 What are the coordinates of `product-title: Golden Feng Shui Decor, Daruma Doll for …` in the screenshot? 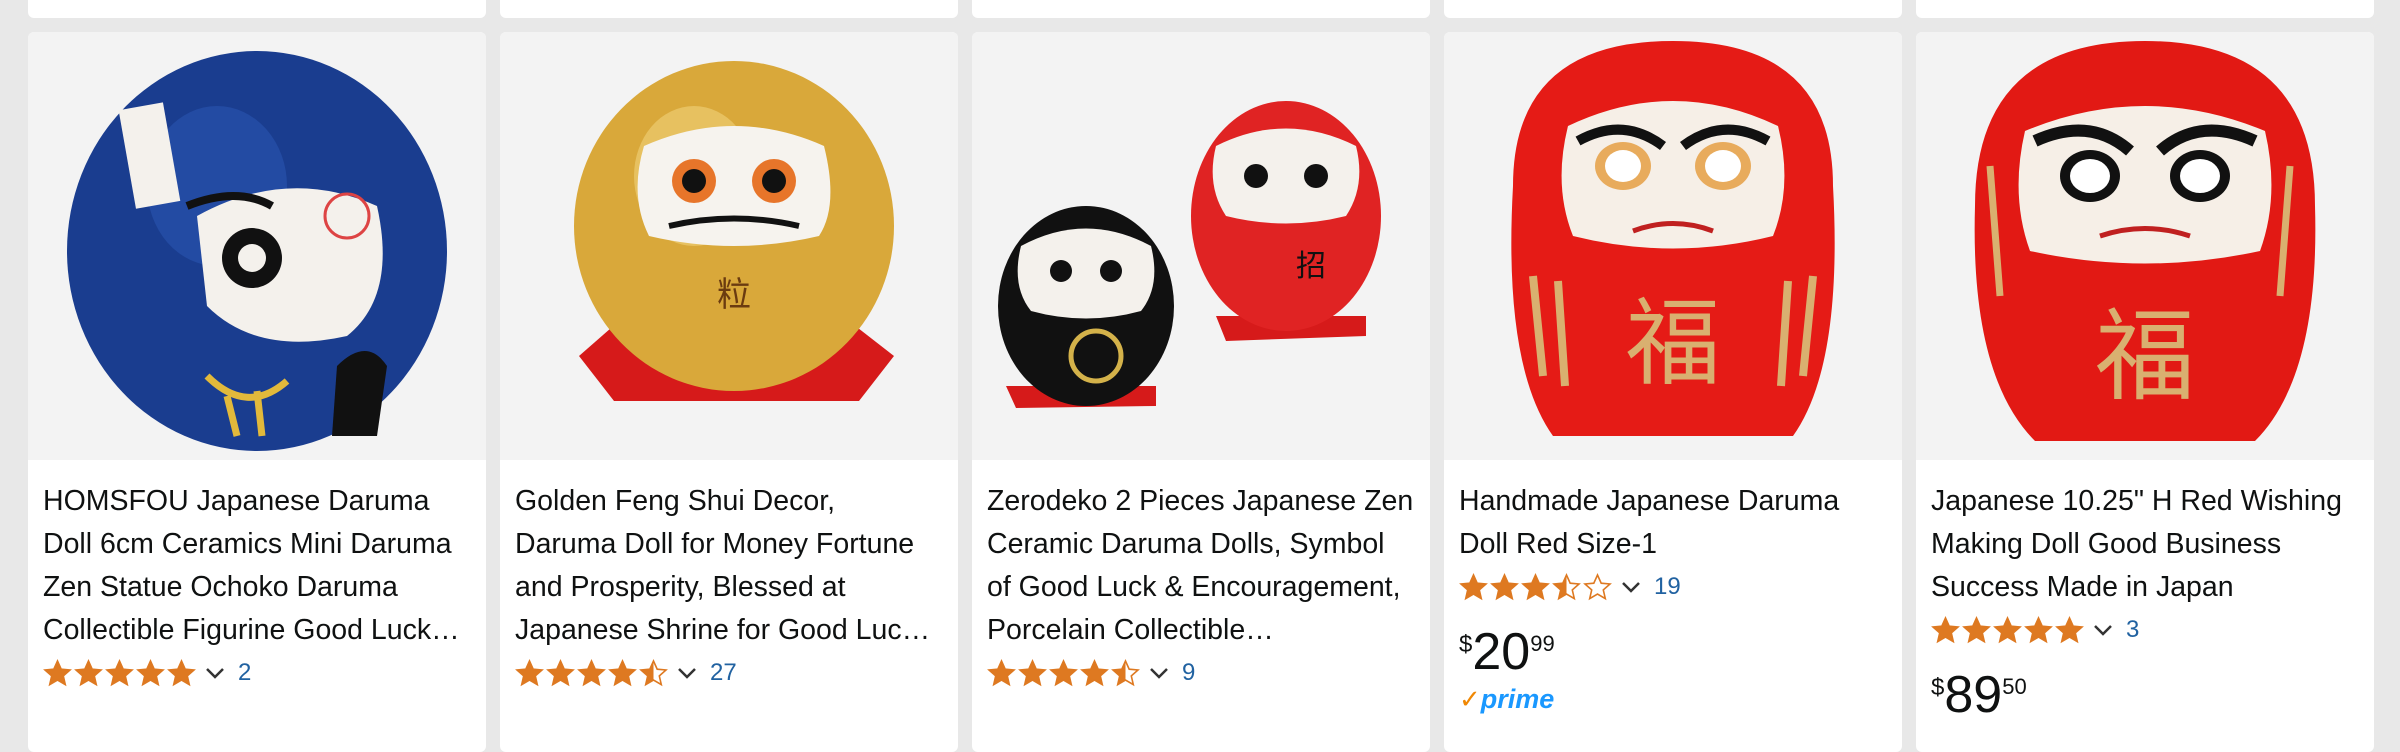 It's located at (729, 566).